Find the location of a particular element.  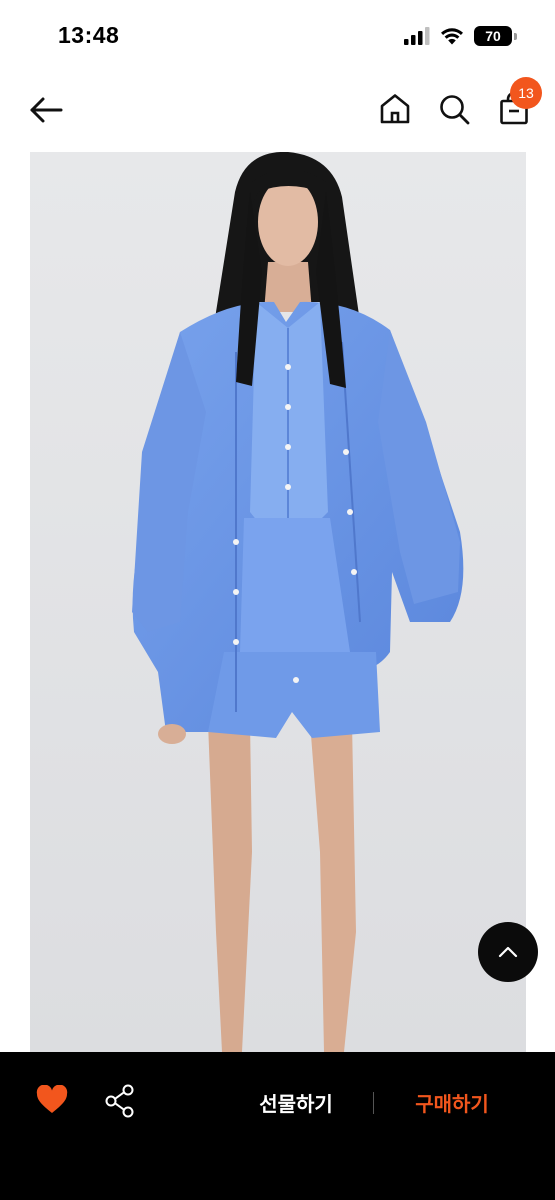

cart-count-badge: 13 is located at coordinates (526, 93).